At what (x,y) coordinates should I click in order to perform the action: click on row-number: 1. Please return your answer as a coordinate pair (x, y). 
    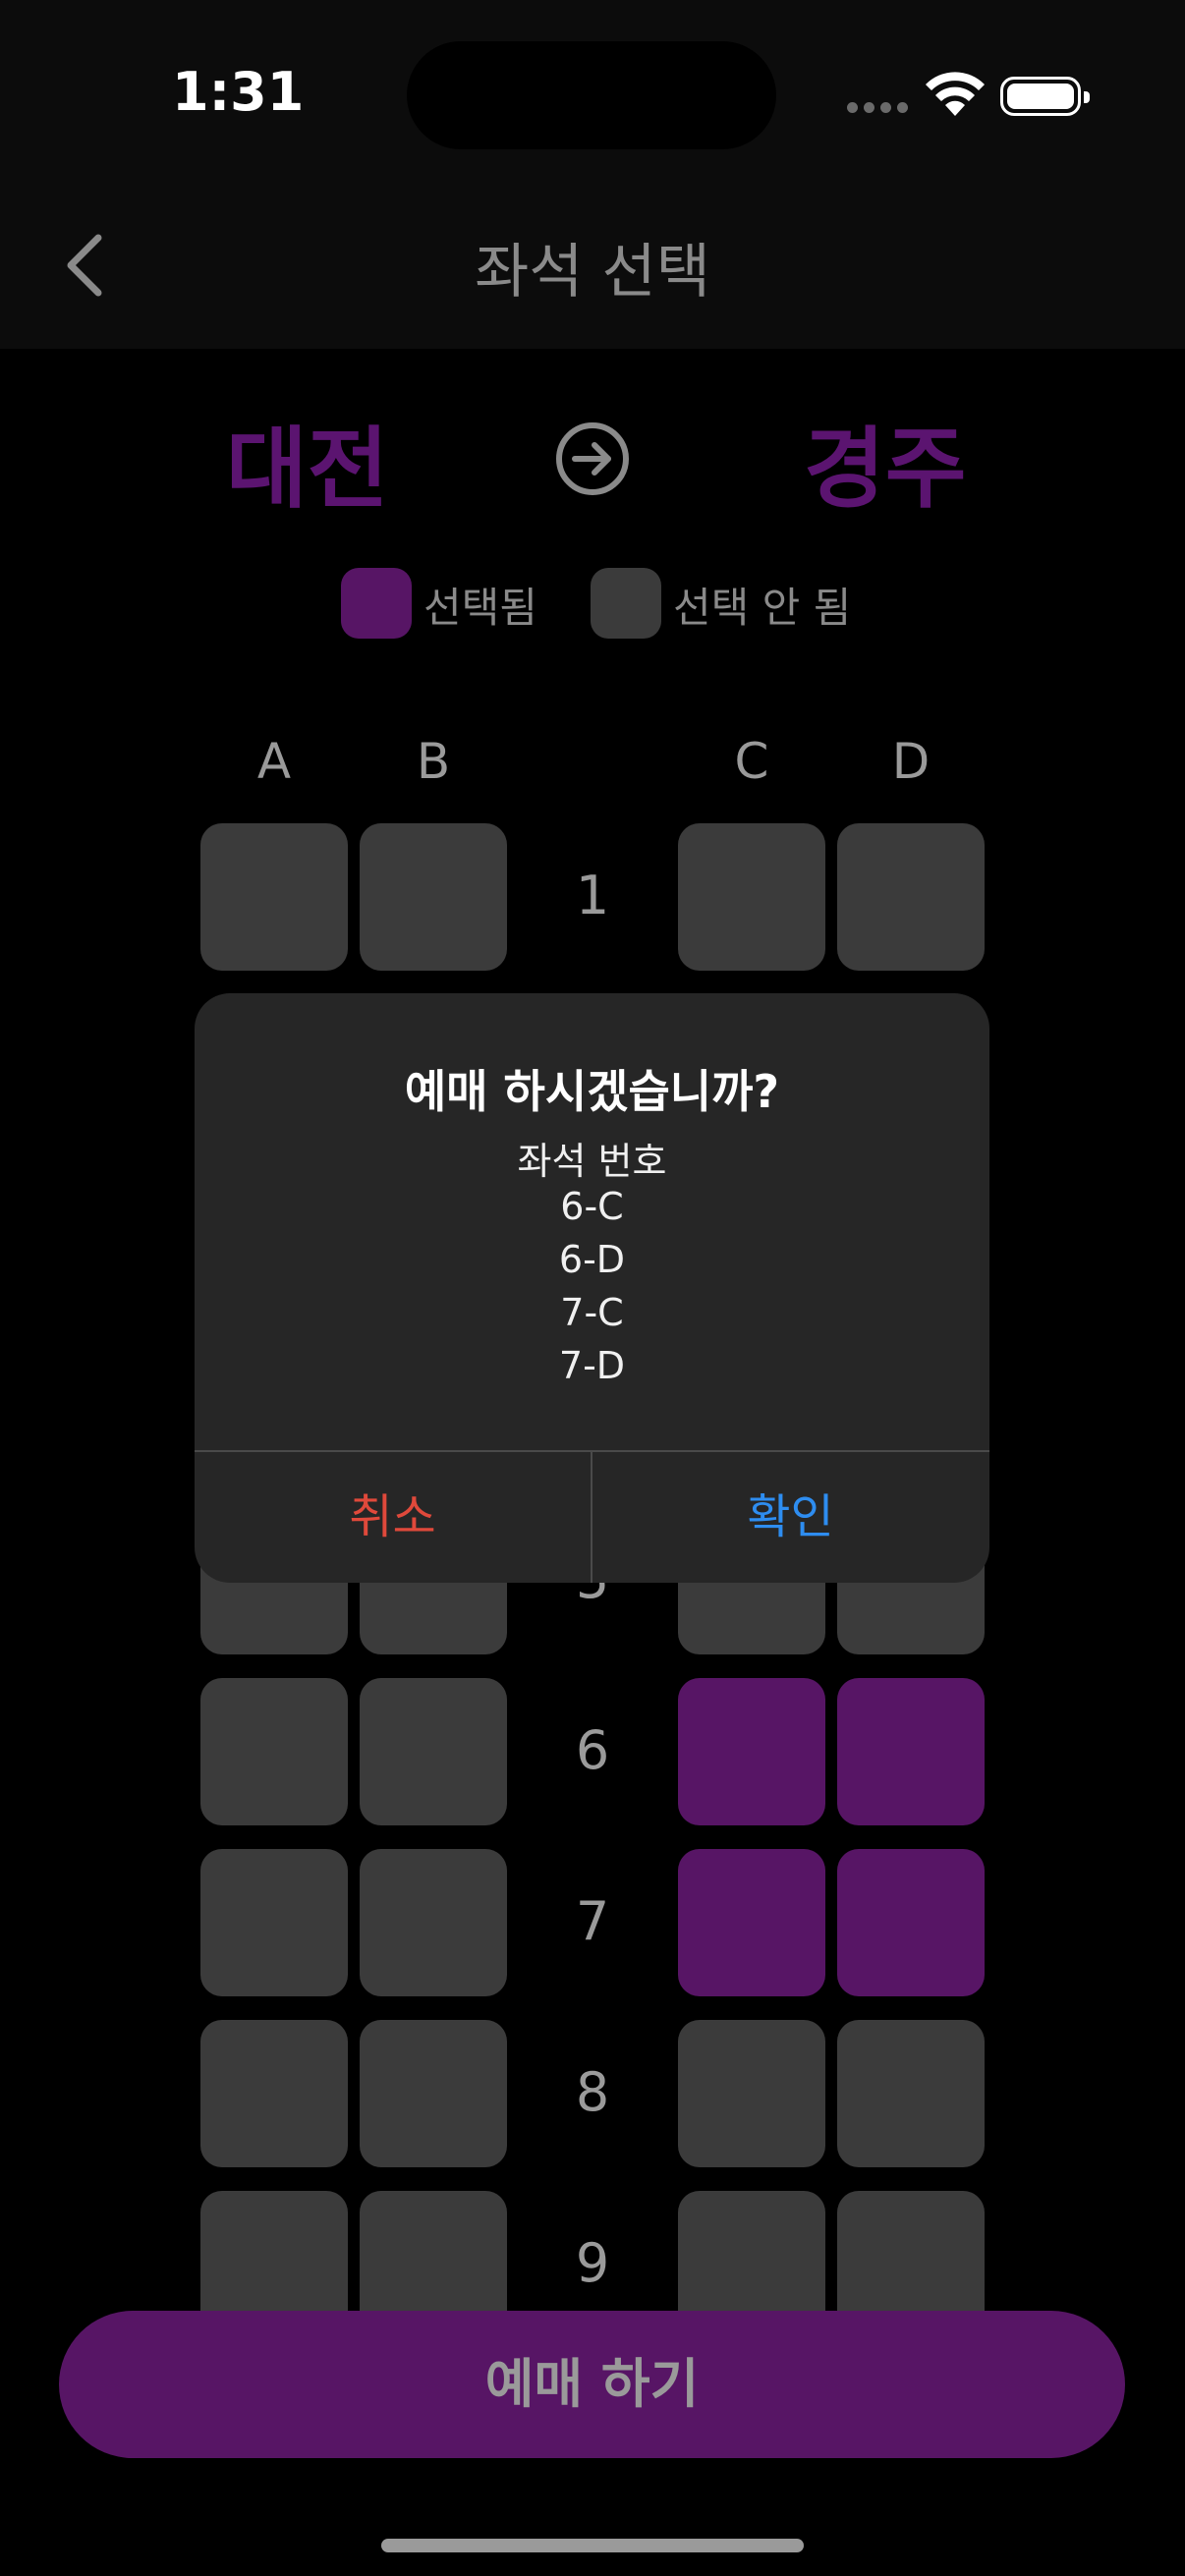
    Looking at the image, I should click on (592, 895).